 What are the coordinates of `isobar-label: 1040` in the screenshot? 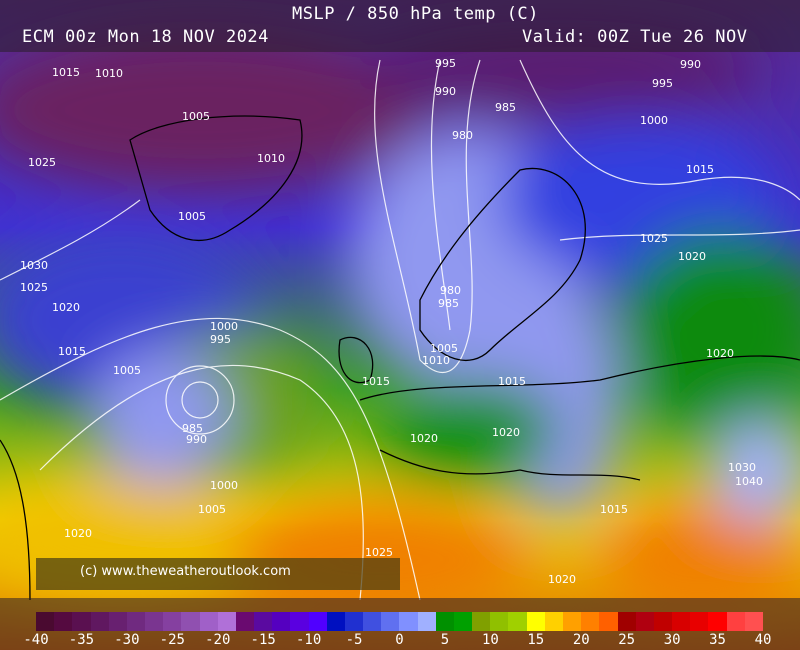 It's located at (749, 481).